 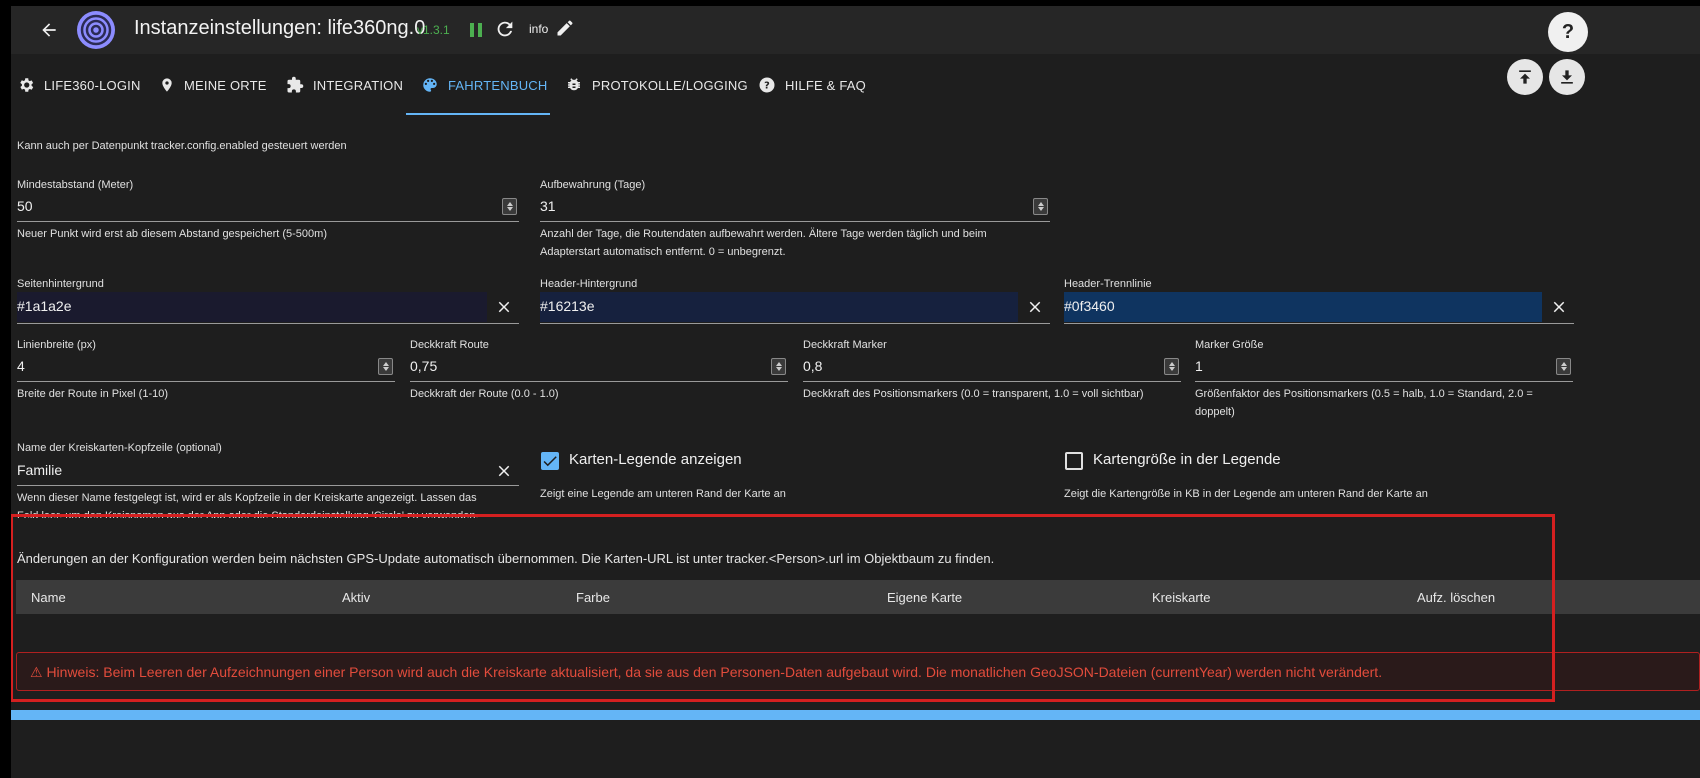 I want to click on column-kreiskarte: Kreiskarte, so click(x=1181, y=597).